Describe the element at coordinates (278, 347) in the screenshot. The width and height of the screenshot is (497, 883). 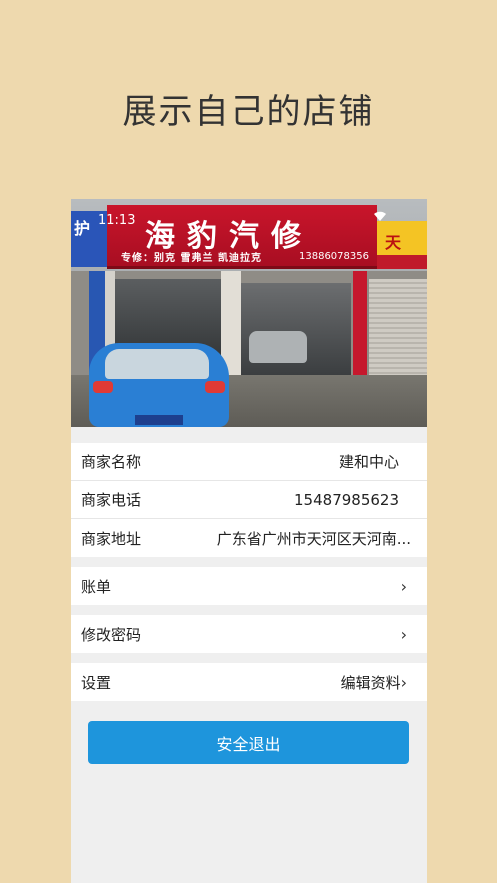
I see `grey-car` at that location.